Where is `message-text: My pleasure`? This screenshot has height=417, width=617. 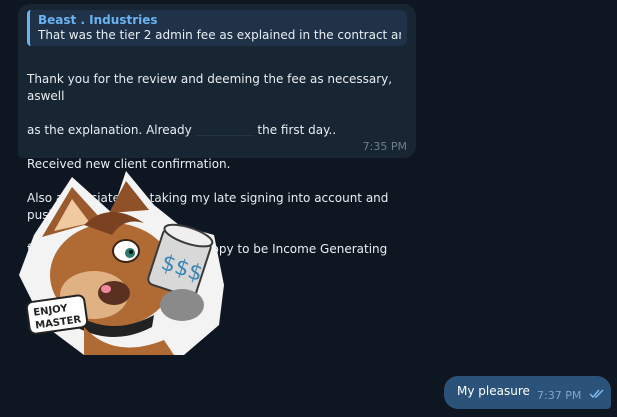
message-text: My pleasure is located at coordinates (493, 391).